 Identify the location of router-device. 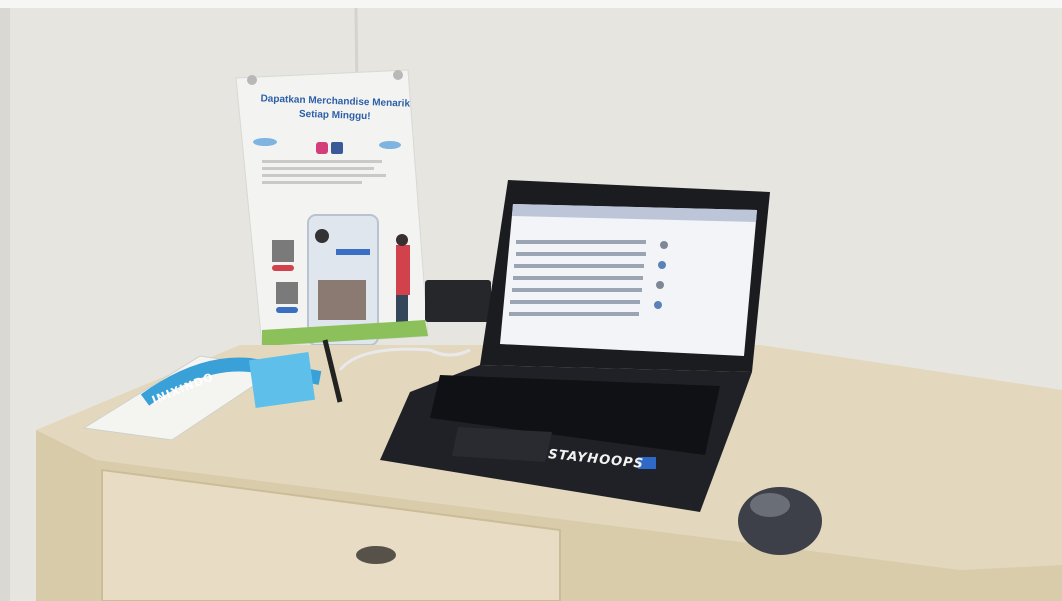
(458, 301).